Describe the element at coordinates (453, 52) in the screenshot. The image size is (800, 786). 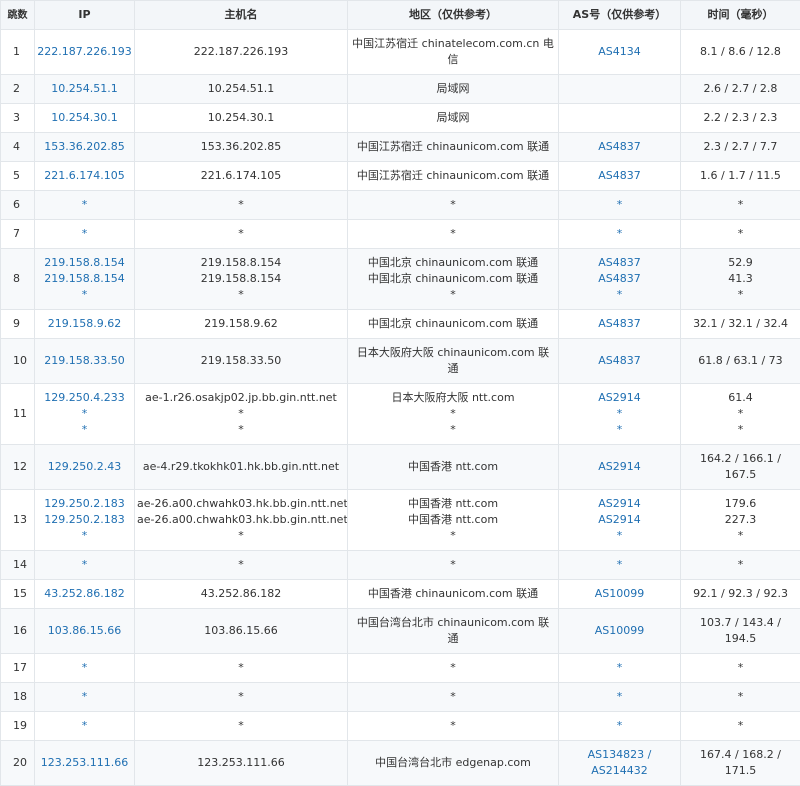
I see `region-cell: 中国江苏宿迁 chinatelecom.com.cn 电信` at that location.